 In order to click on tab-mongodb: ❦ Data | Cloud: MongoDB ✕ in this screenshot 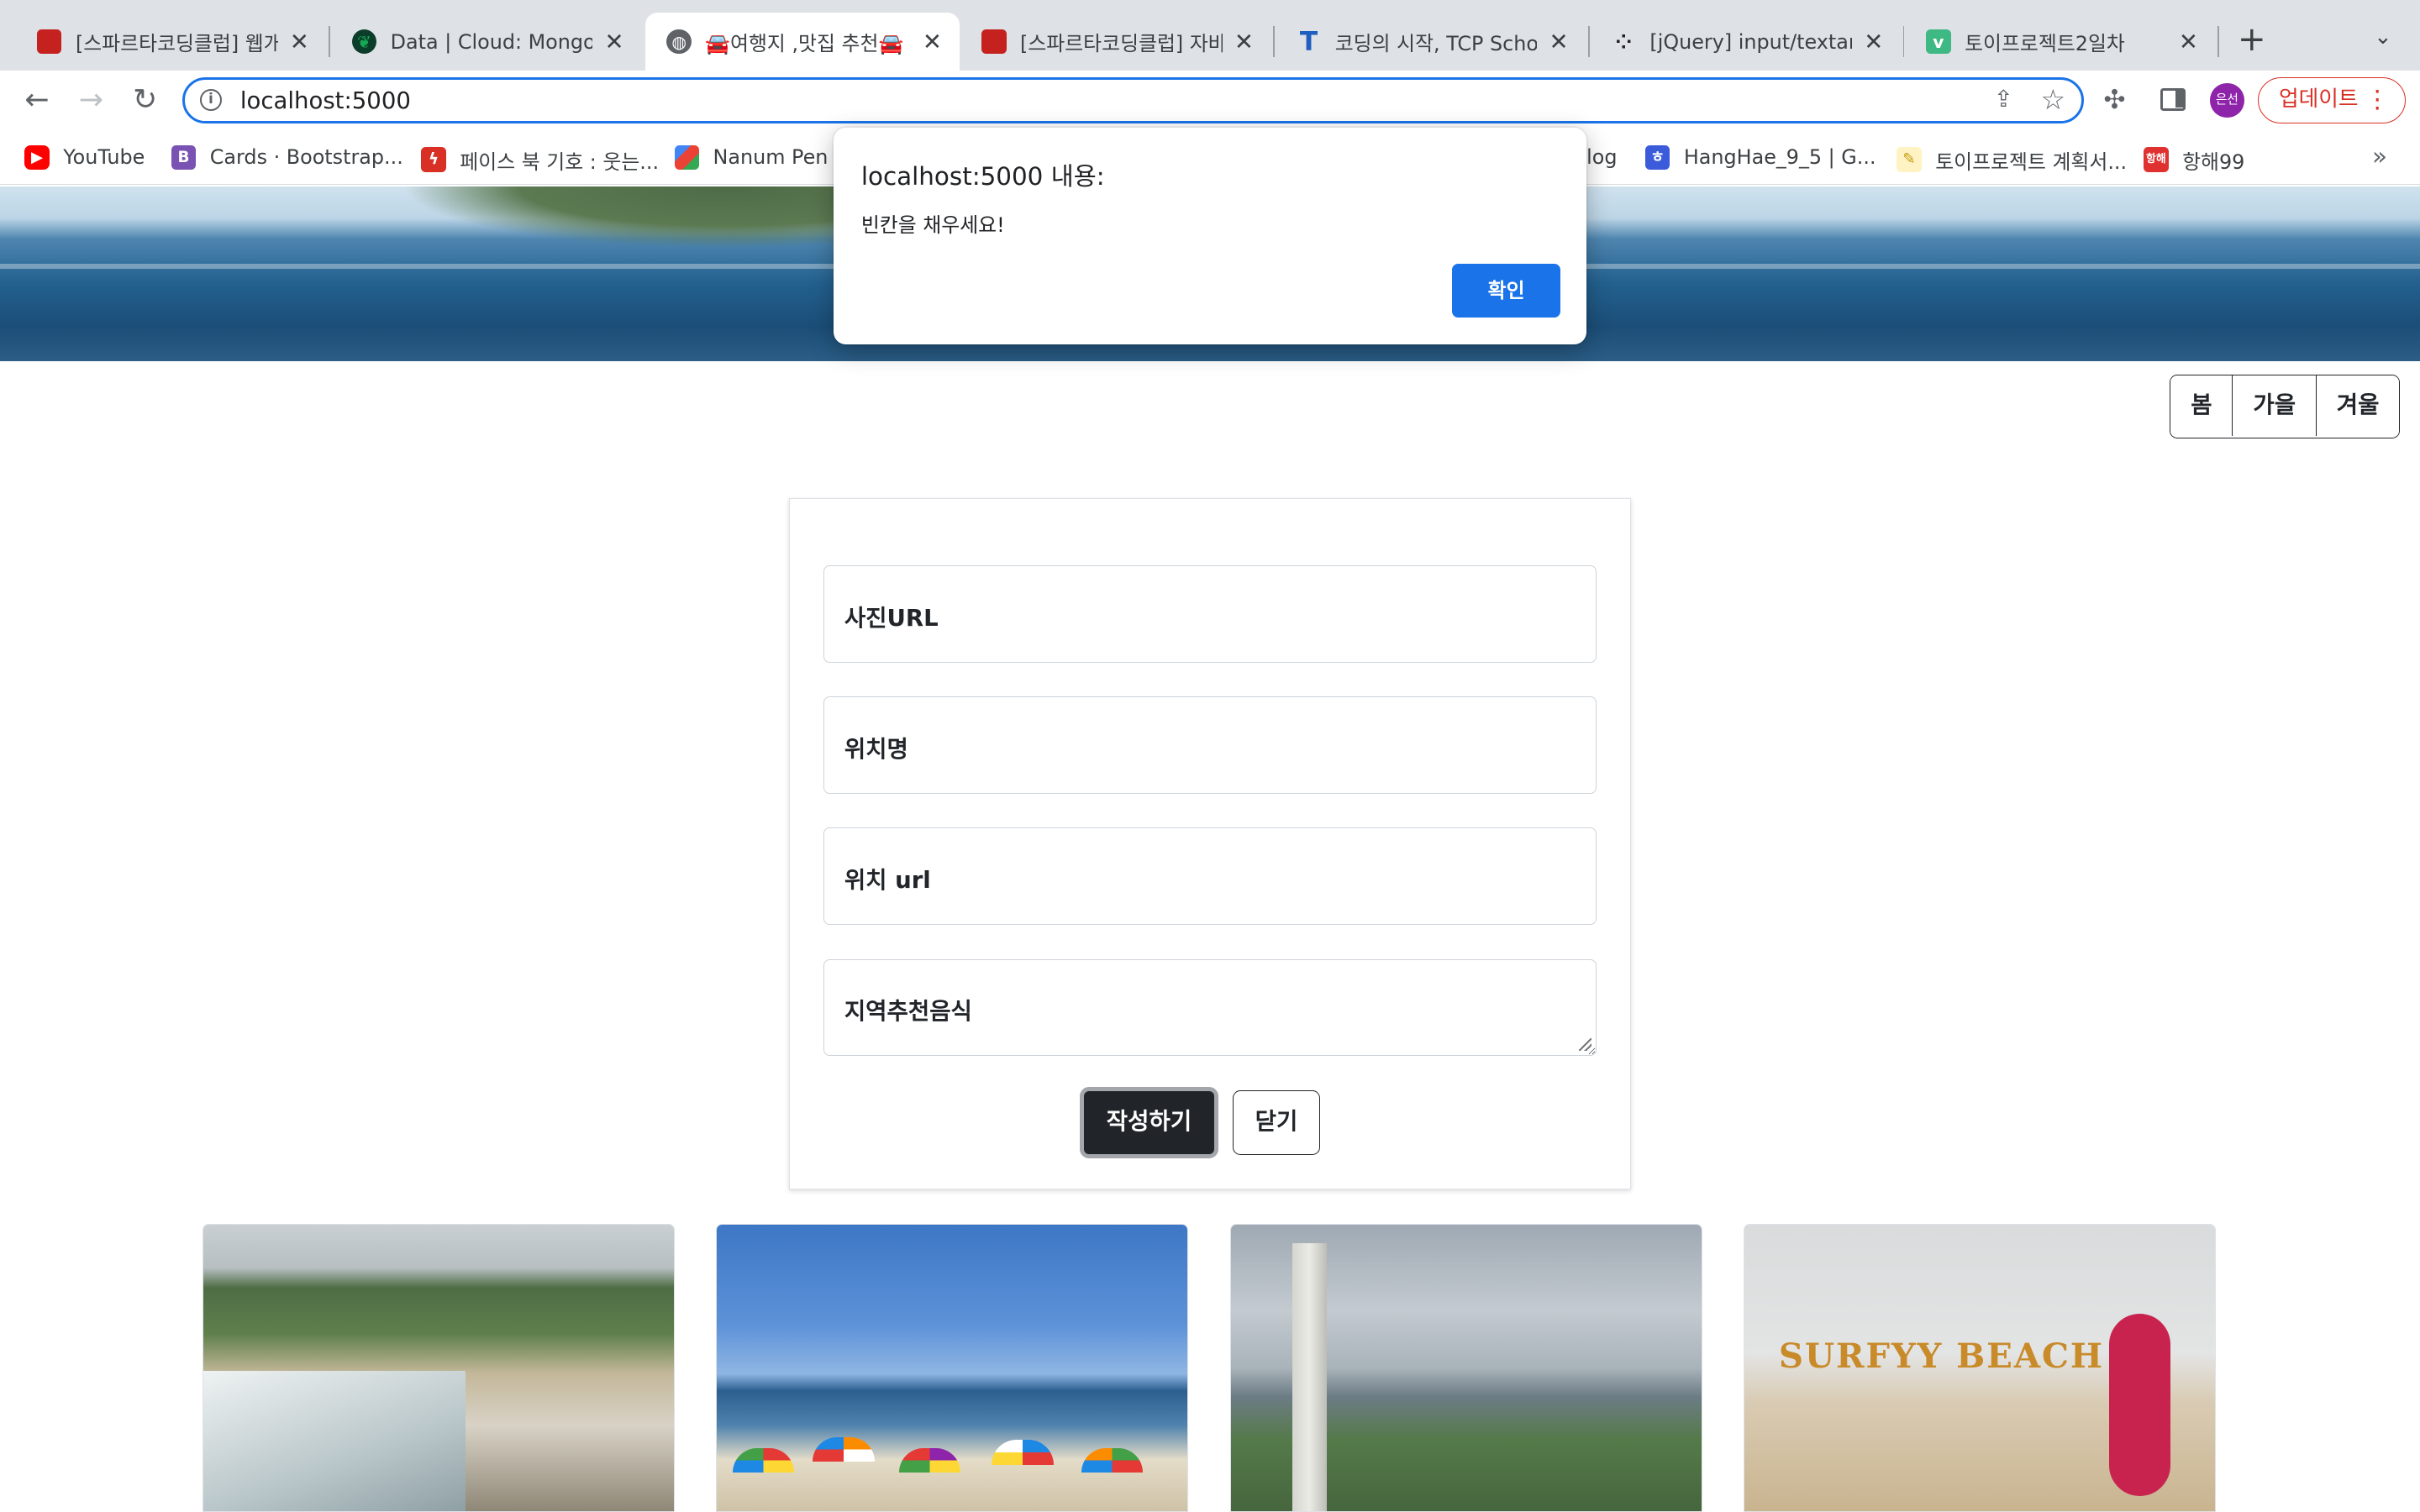, I will do `click(486, 42)`.